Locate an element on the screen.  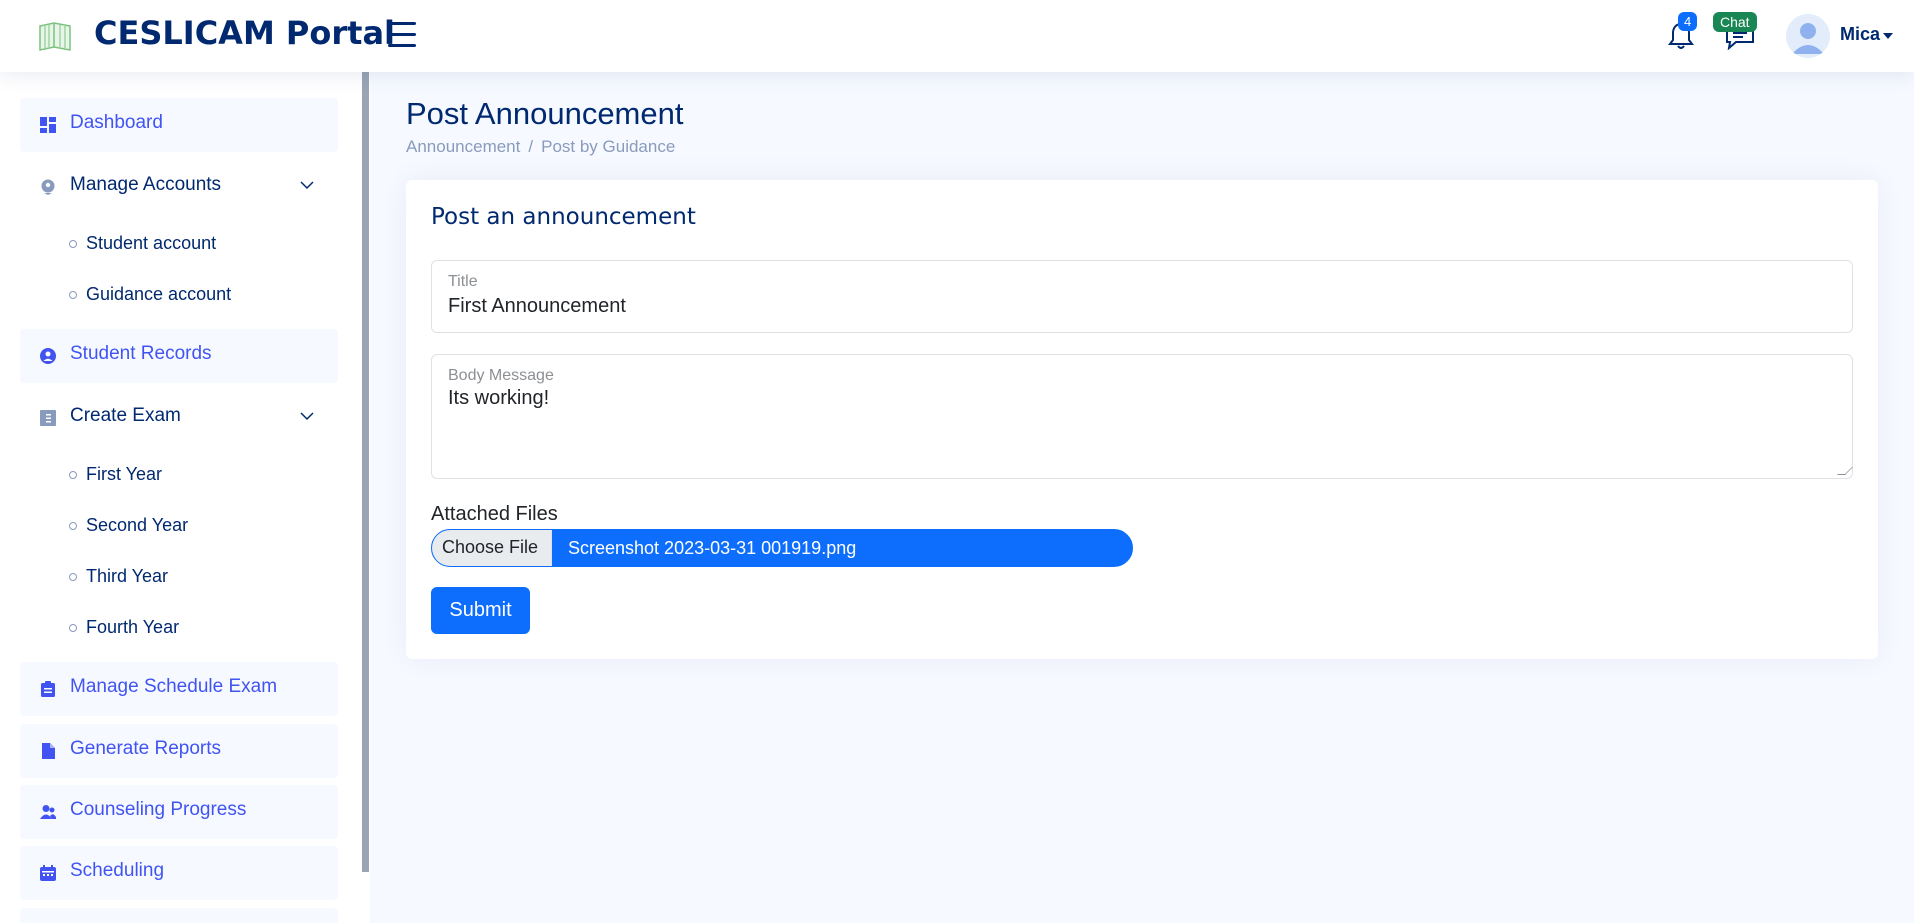
app-title: CESLICAM Portal is located at coordinates (244, 33).